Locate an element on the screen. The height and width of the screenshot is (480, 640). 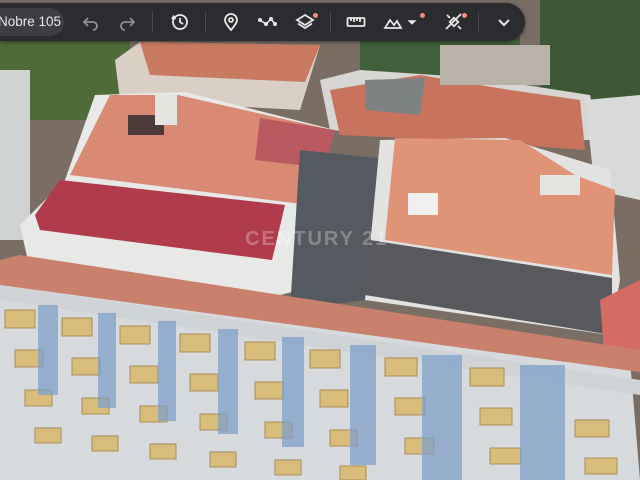
expand-toolbar-button is located at coordinates (504, 22).